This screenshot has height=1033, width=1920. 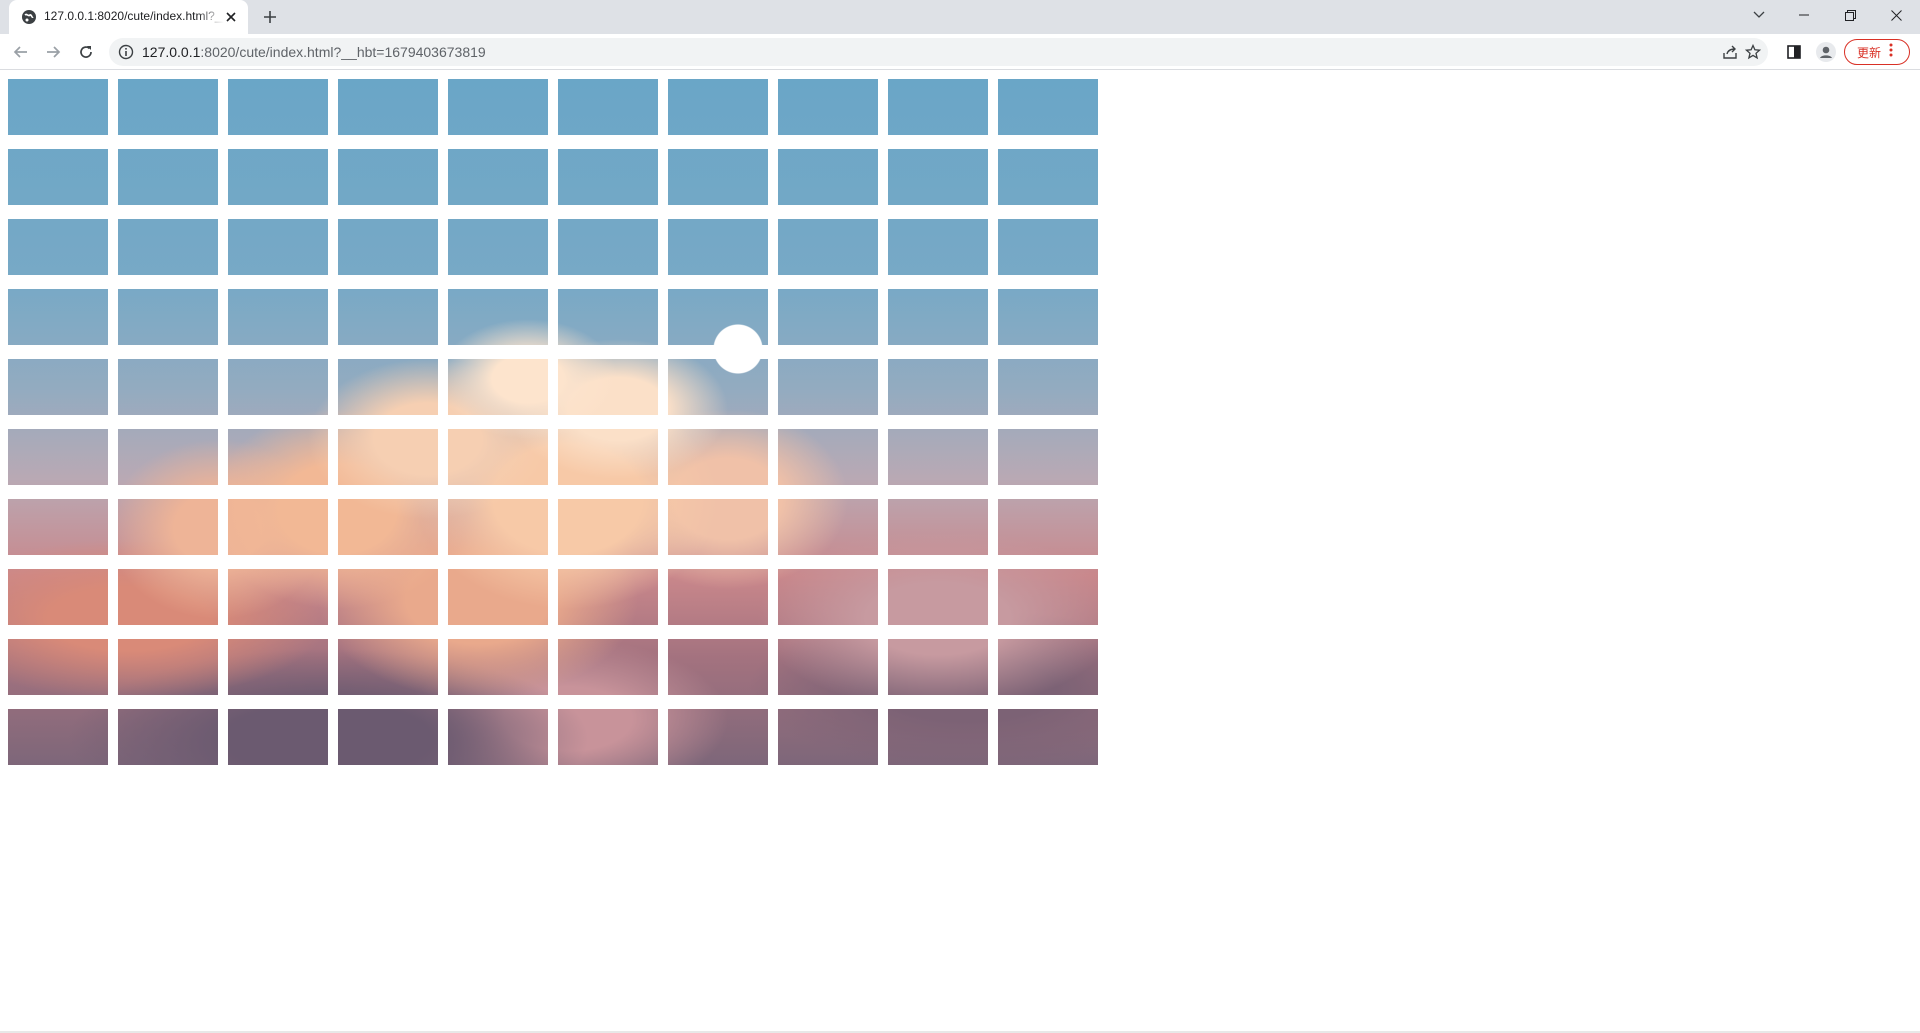 What do you see at coordinates (53, 52) in the screenshot?
I see `forward-arrow-icon` at bounding box center [53, 52].